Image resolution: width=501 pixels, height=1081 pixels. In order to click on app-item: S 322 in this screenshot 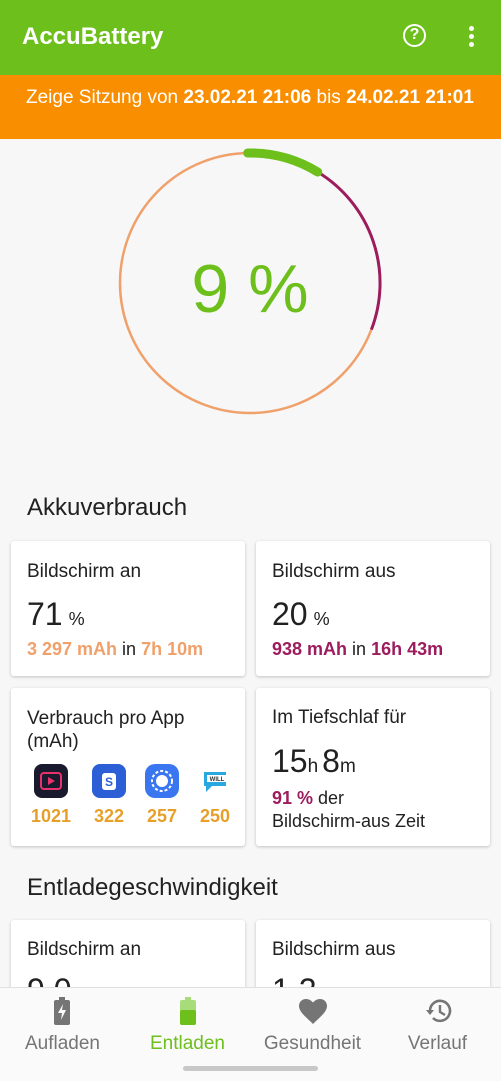, I will do `click(109, 795)`.